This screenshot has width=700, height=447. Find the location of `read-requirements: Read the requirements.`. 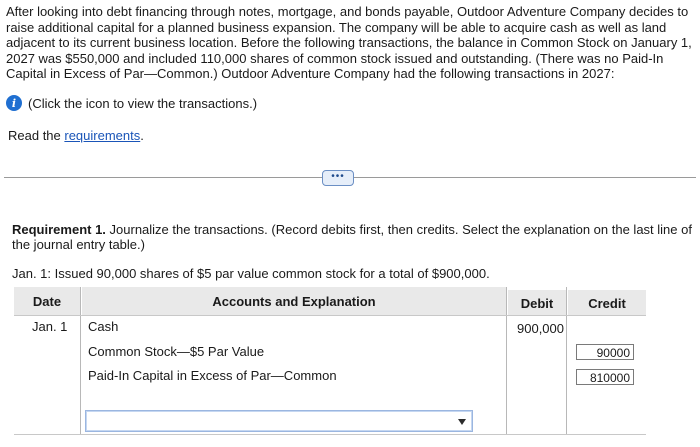

read-requirements: Read the requirements. is located at coordinates (76, 135).